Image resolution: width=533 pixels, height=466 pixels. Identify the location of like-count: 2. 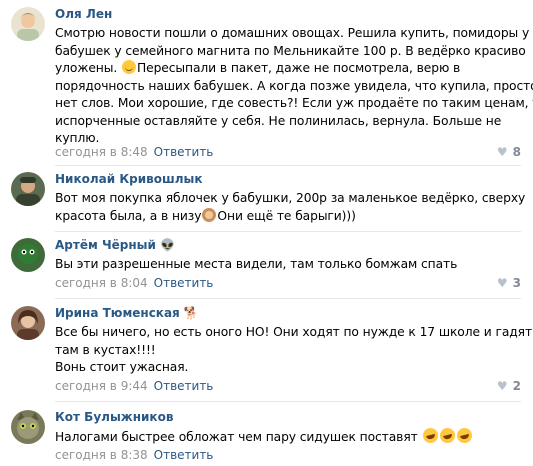
(516, 386).